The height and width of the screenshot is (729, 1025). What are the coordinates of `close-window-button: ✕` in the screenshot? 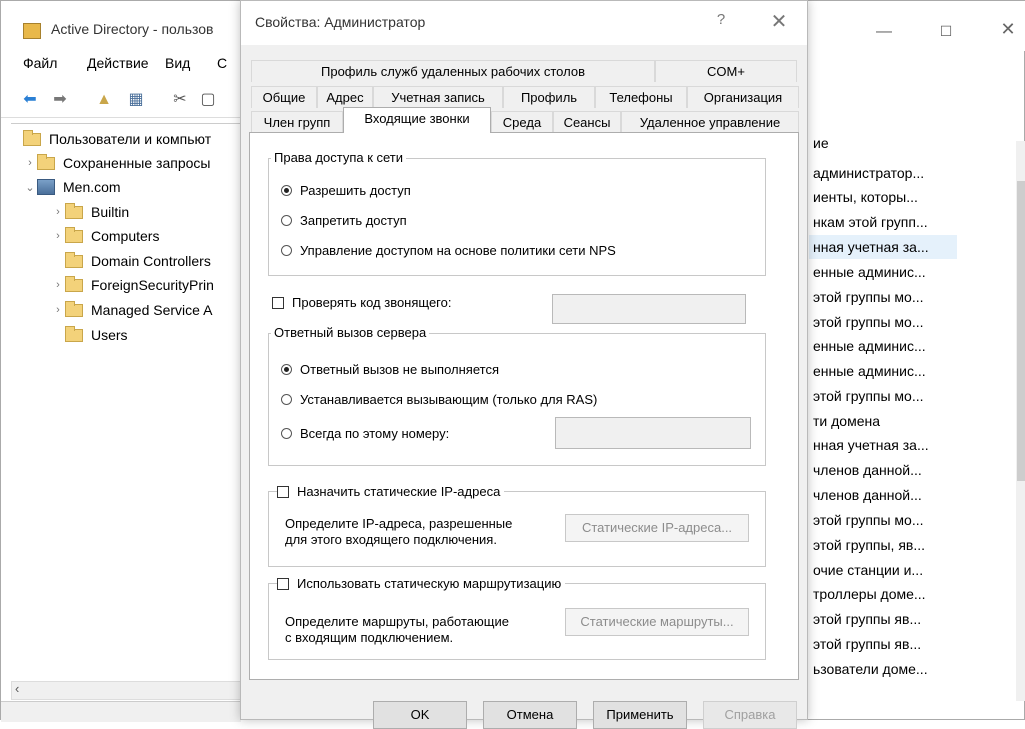 It's located at (1008, 31).